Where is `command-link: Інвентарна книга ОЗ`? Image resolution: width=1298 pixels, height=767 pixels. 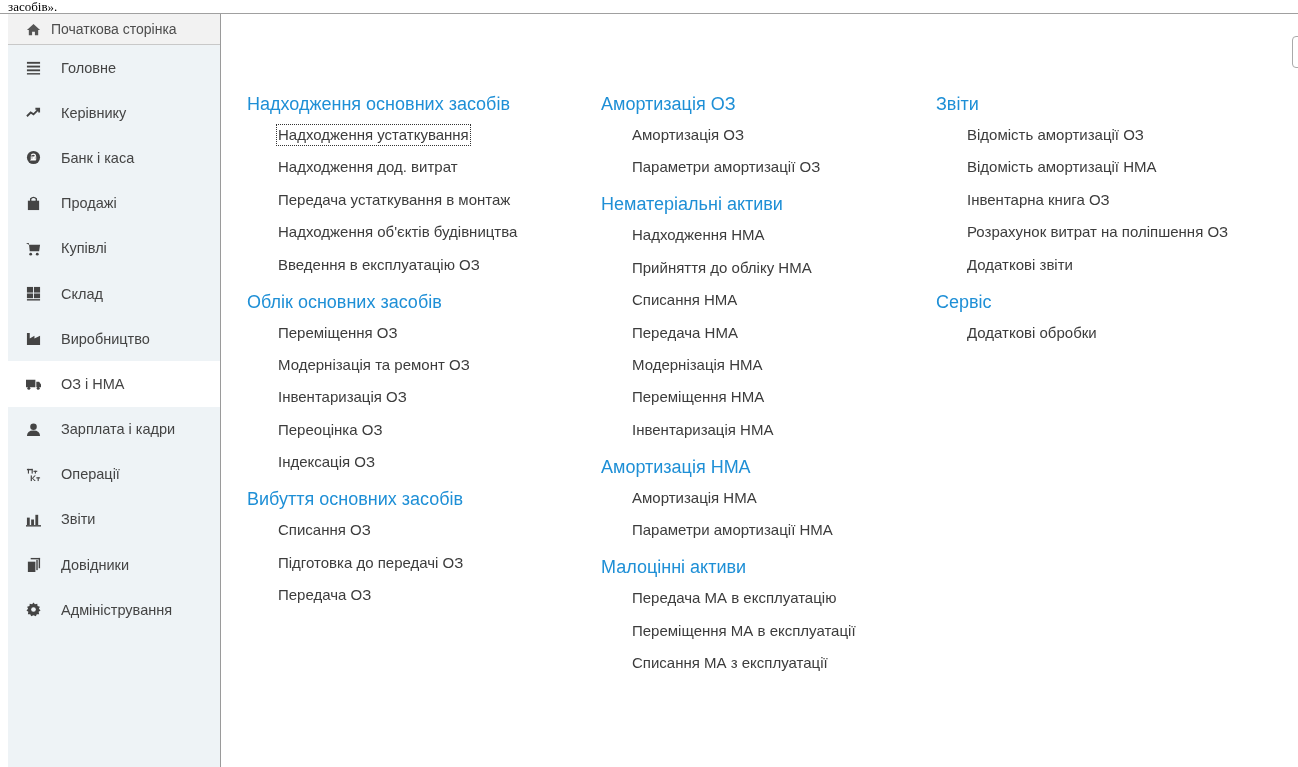
command-link: Інвентарна книга ОЗ is located at coordinates (1038, 199).